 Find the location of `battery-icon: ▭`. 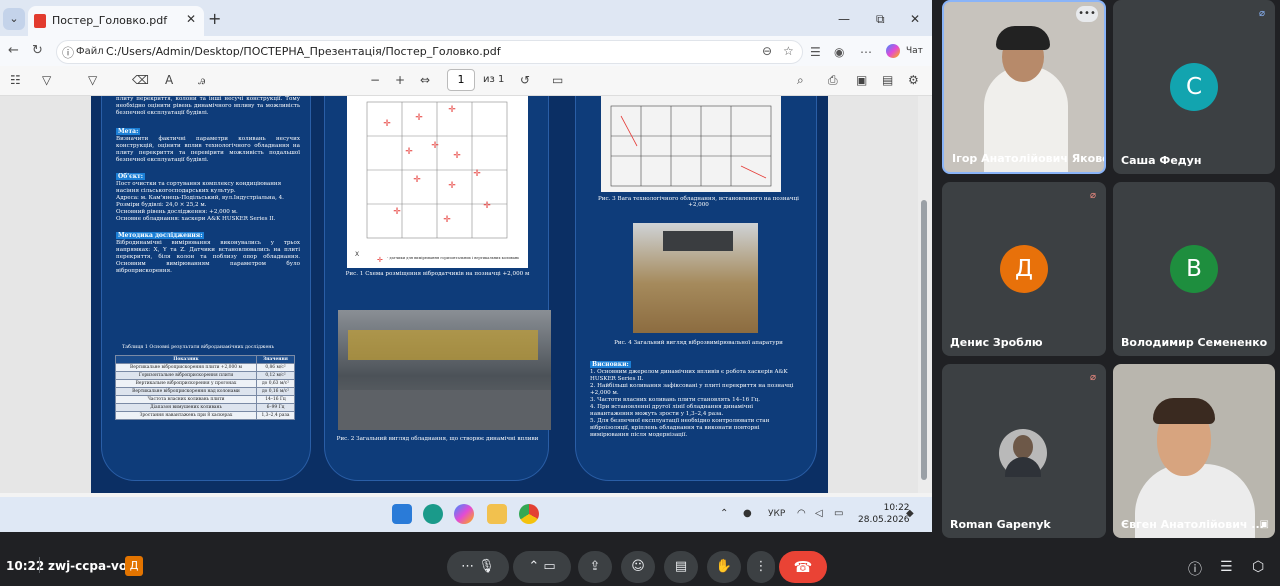

battery-icon: ▭ is located at coordinates (838, 513).